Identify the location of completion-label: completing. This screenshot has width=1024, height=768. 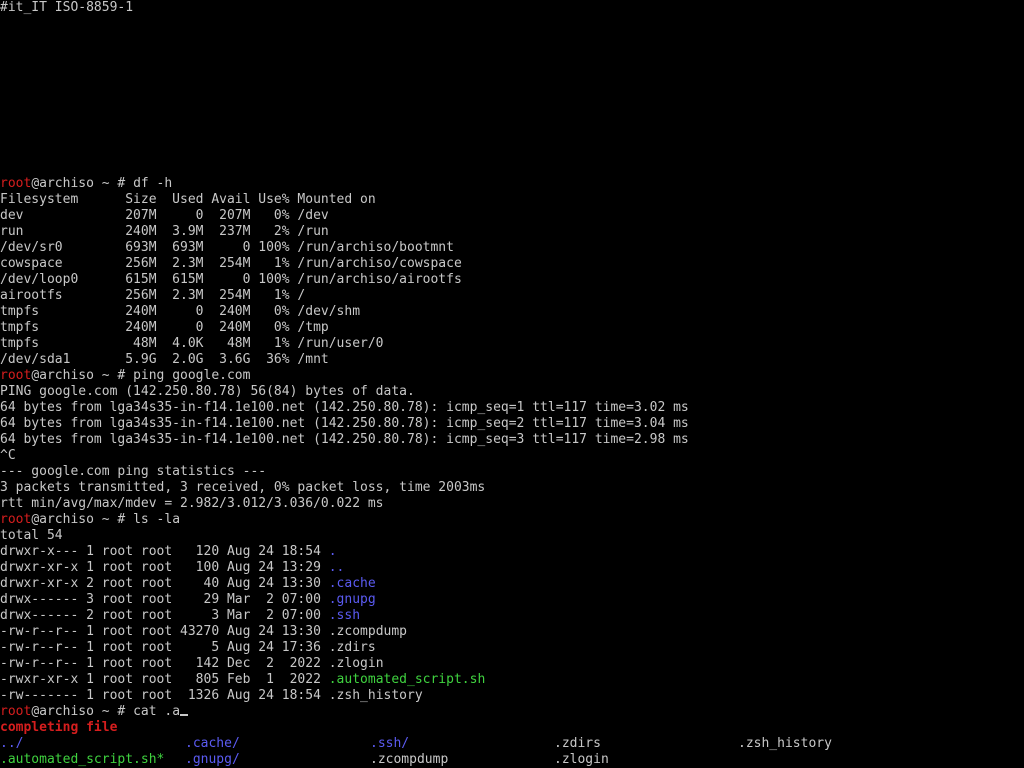
(39, 727).